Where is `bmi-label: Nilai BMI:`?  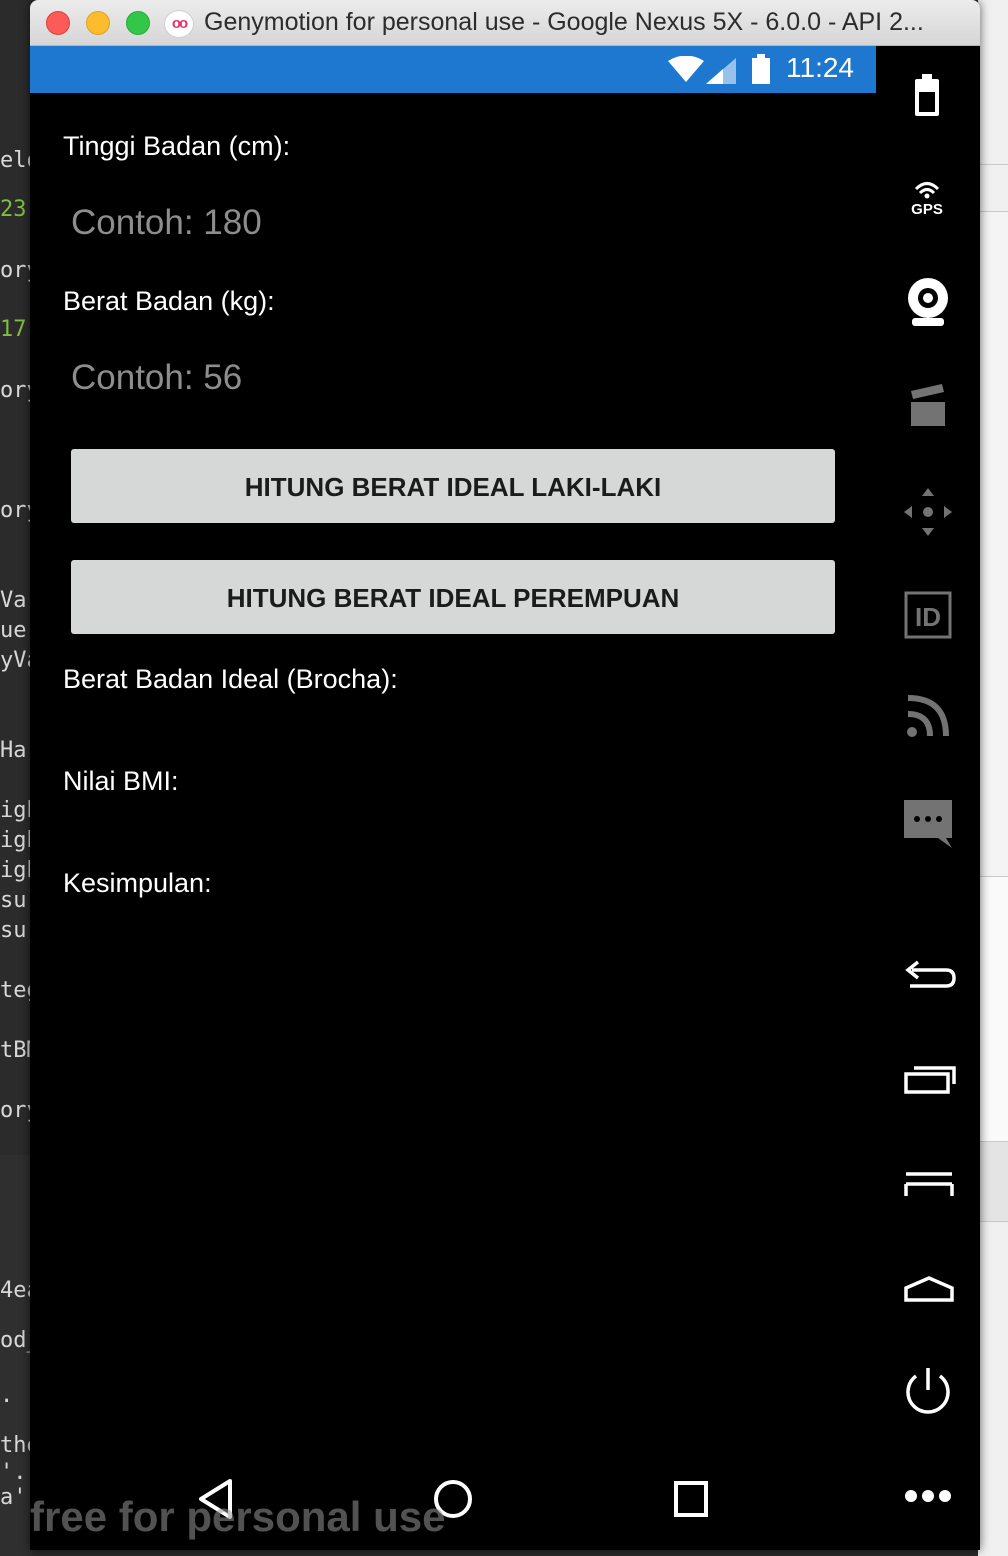 bmi-label: Nilai BMI: is located at coordinates (121, 781).